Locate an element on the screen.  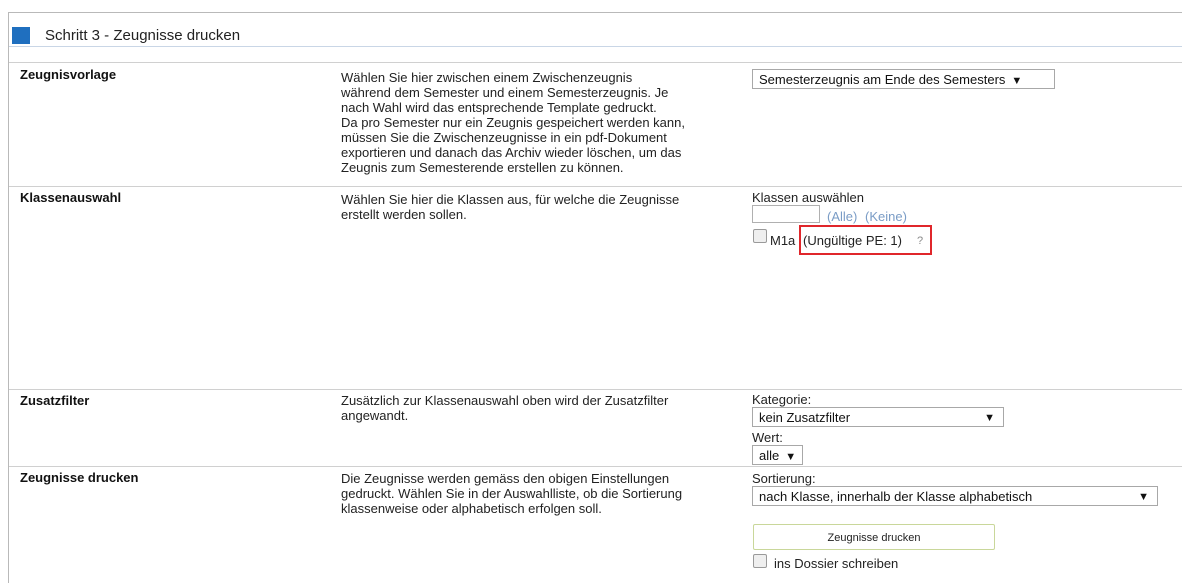
zeugnisvorlage-select-value: Semesterzeugnis am Ende des Semesters is located at coordinates (882, 79).